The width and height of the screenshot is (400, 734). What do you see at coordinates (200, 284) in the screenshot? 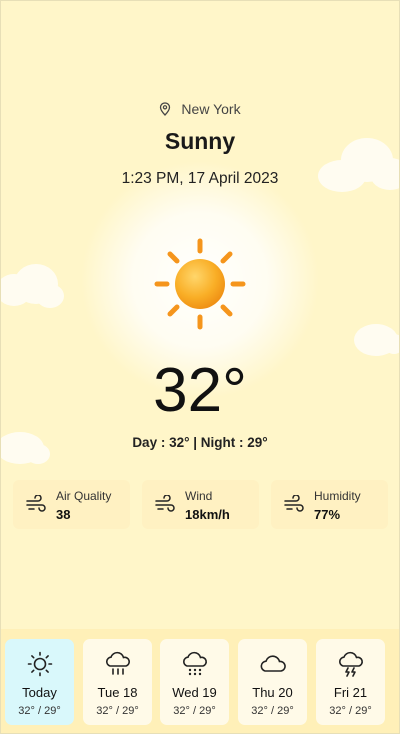
I see `sun-icon` at bounding box center [200, 284].